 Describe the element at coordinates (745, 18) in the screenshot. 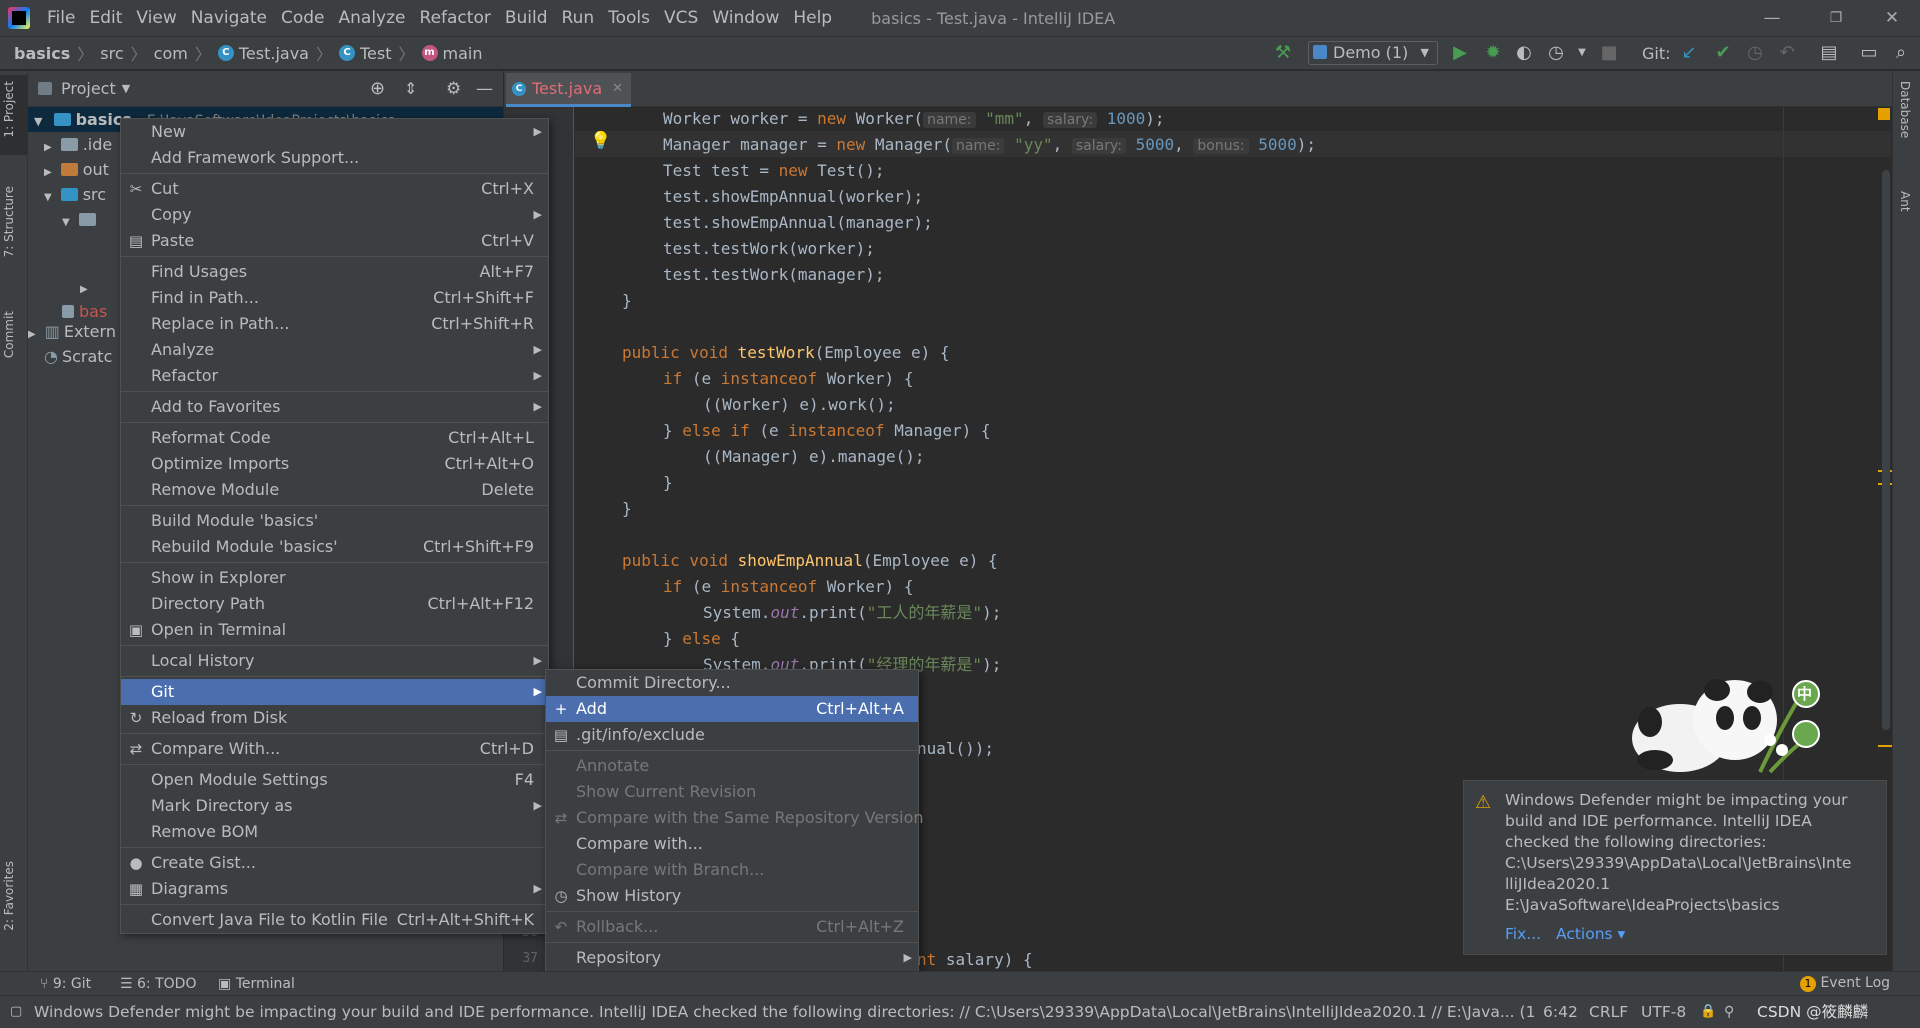

I see `menu-window: Window` at that location.